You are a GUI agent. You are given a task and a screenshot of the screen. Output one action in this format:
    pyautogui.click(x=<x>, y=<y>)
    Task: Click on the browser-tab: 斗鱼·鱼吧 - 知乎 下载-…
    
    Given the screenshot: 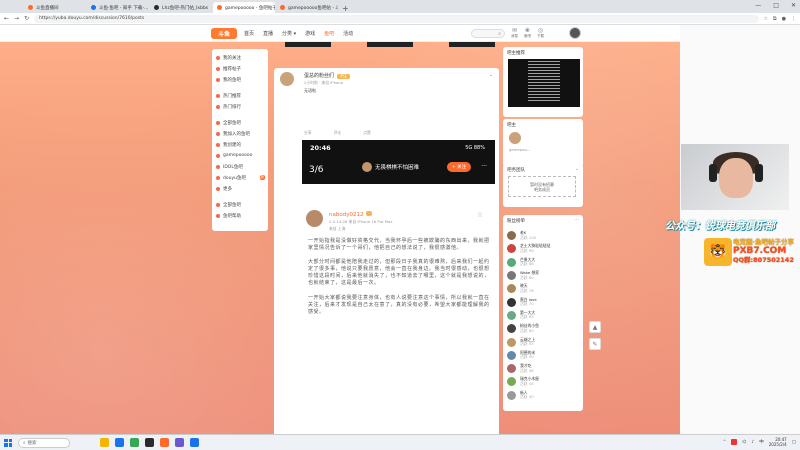 What is the action you would take?
    pyautogui.click(x=118, y=7)
    